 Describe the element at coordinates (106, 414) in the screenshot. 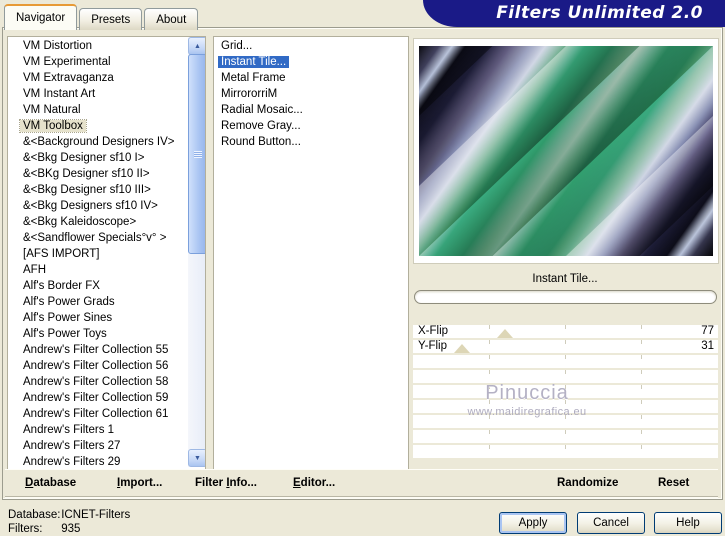

I see `list-item: Andrew's Filter Collection 61` at that location.